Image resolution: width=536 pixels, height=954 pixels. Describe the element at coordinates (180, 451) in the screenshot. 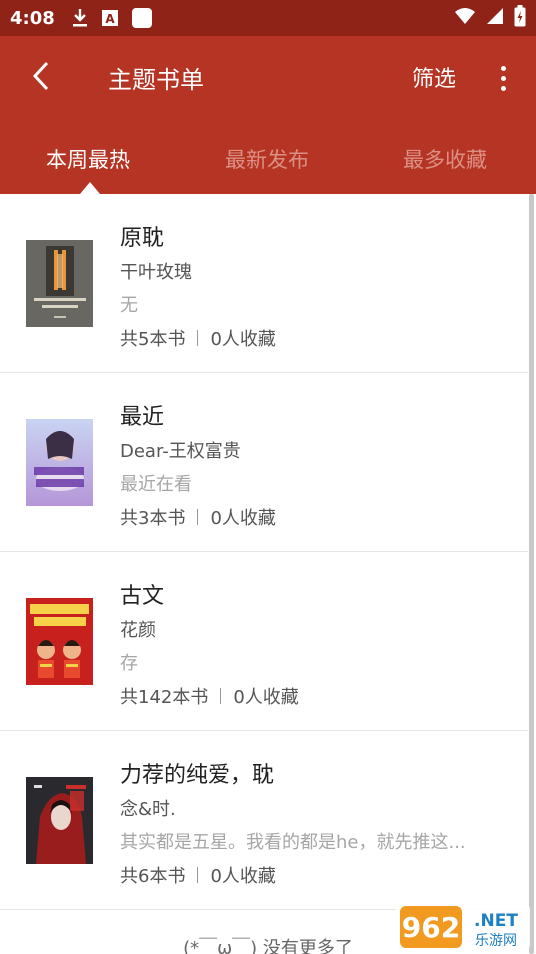

I see `booklist-author: Dear-王权富贵` at that location.